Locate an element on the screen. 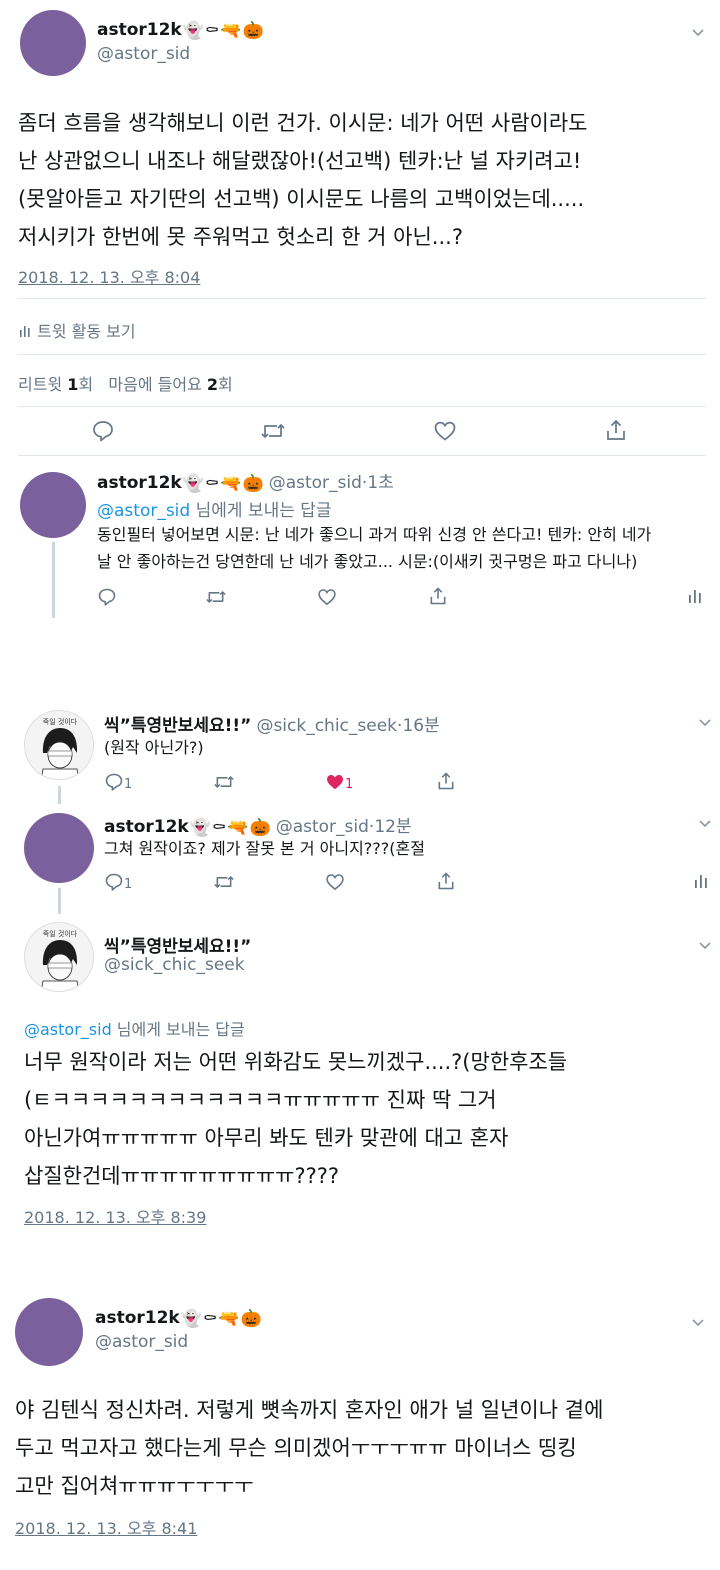 The height and width of the screenshot is (1570, 720). tweet-line: (ㅌㅋㅋㅋㅋㅋㅋㅋㅋㅋㅋㅋㅋㅠㅠㅠㅠㅠ 진짜 딱 그거 is located at coordinates (260, 1100).